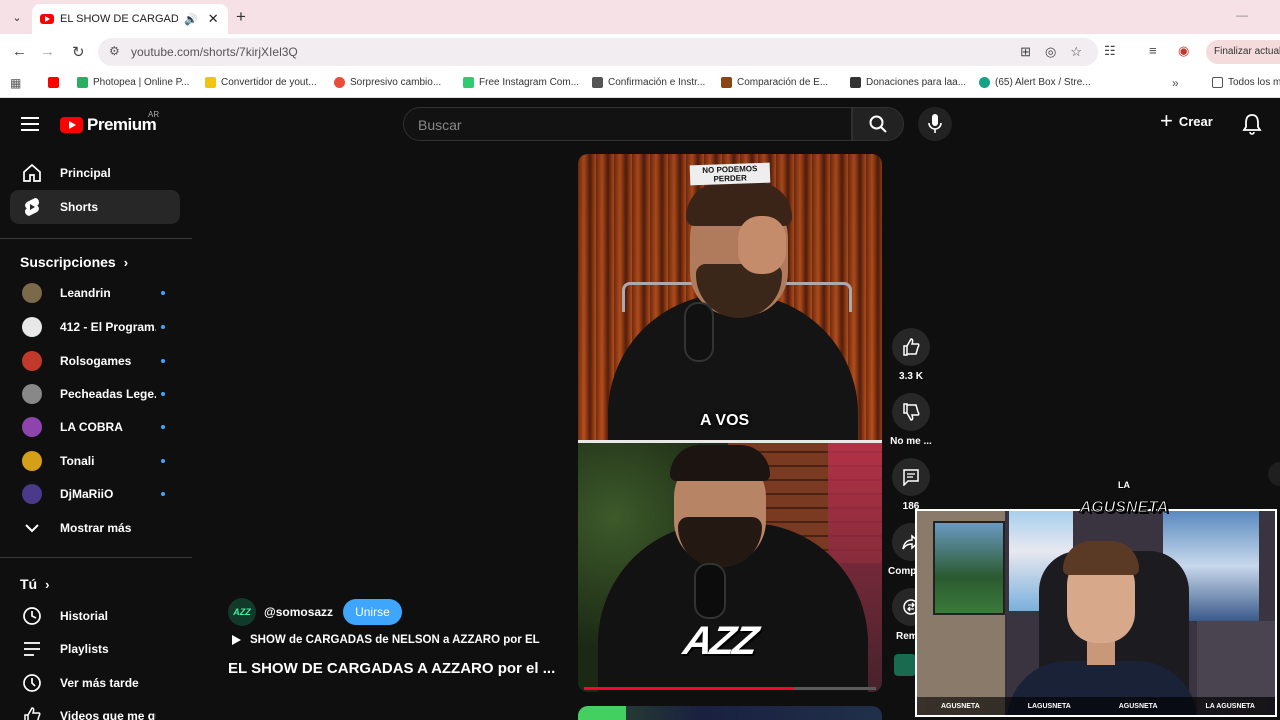 This screenshot has width=1280, height=720. Describe the element at coordinates (911, 477) in the screenshot. I see `comments-button` at that location.